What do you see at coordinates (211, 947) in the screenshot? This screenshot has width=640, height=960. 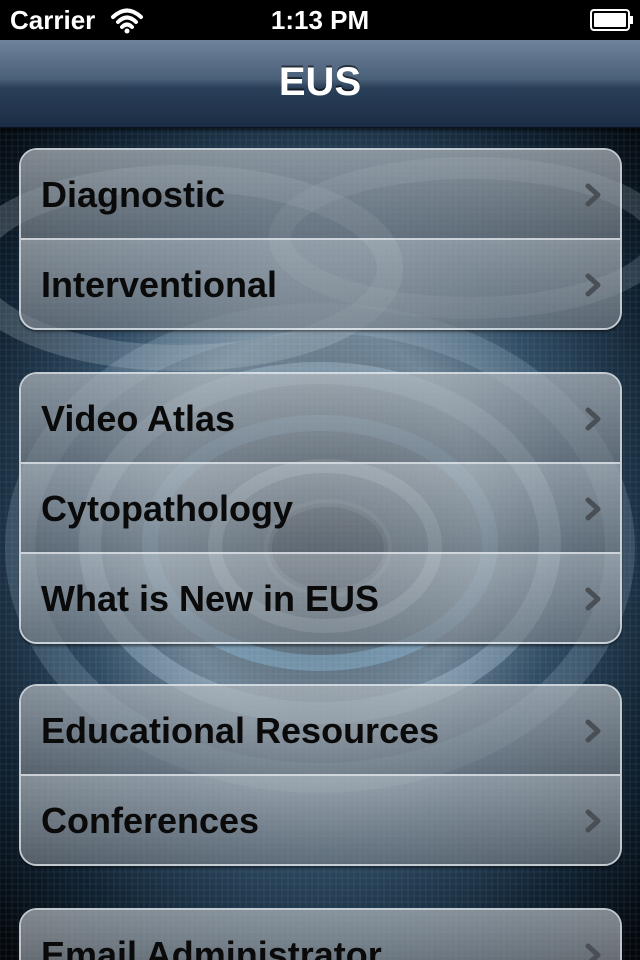 I see `menu-item-label: Email Administrator` at bounding box center [211, 947].